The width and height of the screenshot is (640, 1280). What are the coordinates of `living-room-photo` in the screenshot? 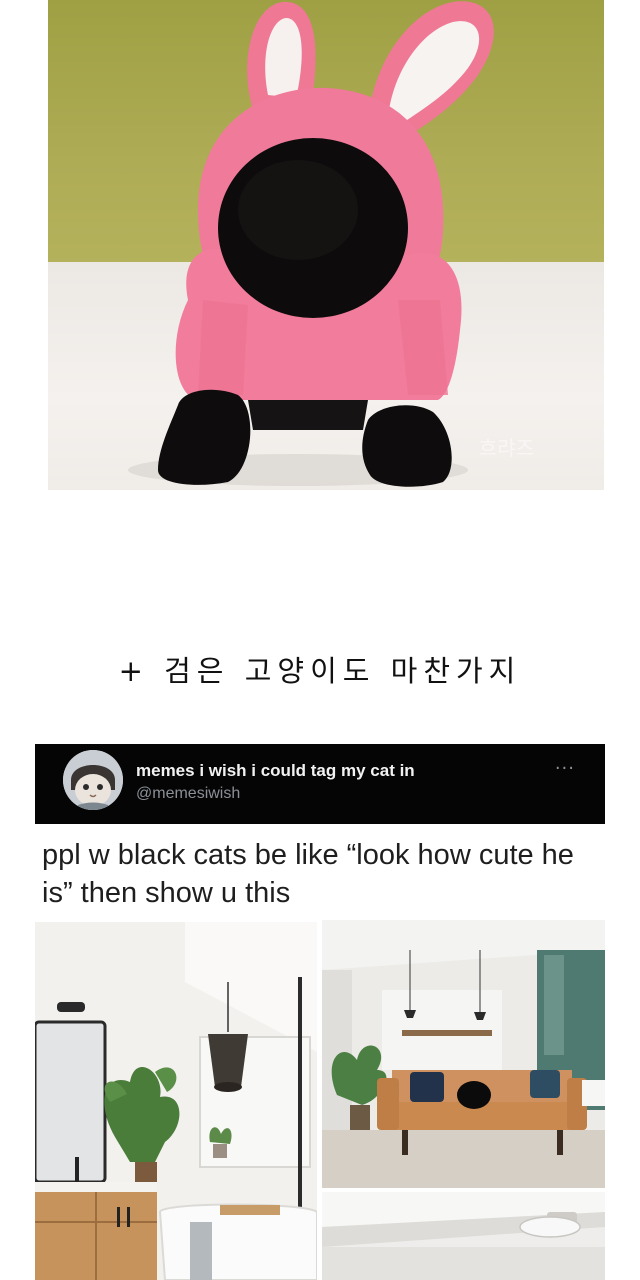 It's located at (463, 1054).